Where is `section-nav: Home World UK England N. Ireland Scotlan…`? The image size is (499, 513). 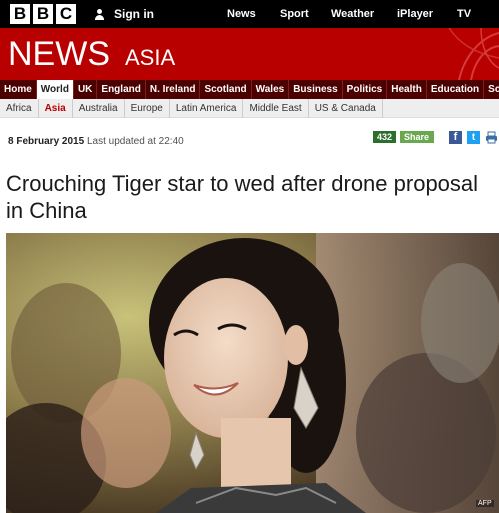
section-nav: Home World UK England N. Ireland Scotlan… is located at coordinates (249, 89).